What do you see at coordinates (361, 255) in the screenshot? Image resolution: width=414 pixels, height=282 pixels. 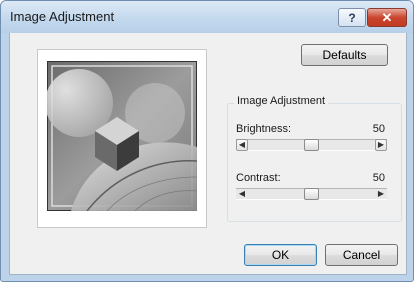 I see `cancel-button: Cancel` at bounding box center [361, 255].